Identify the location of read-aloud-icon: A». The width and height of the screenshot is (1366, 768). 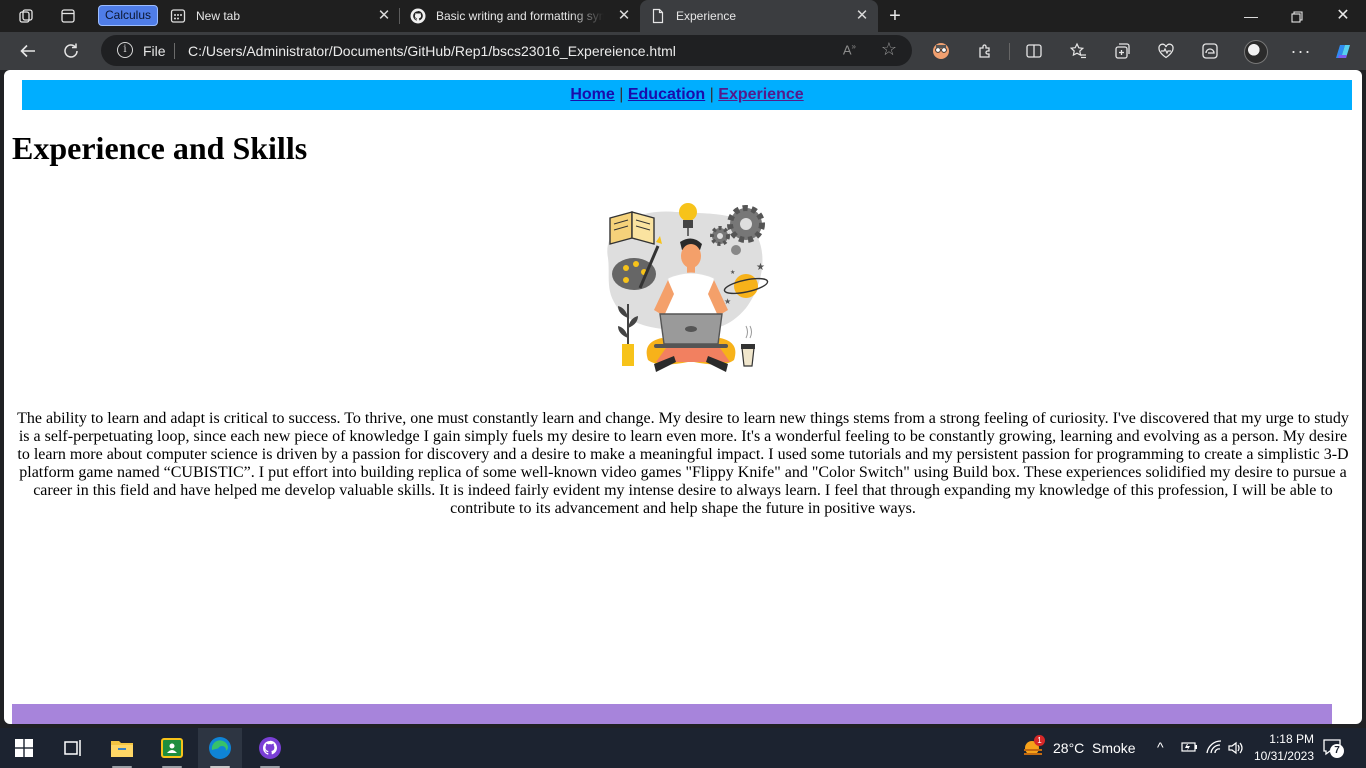
(849, 49).